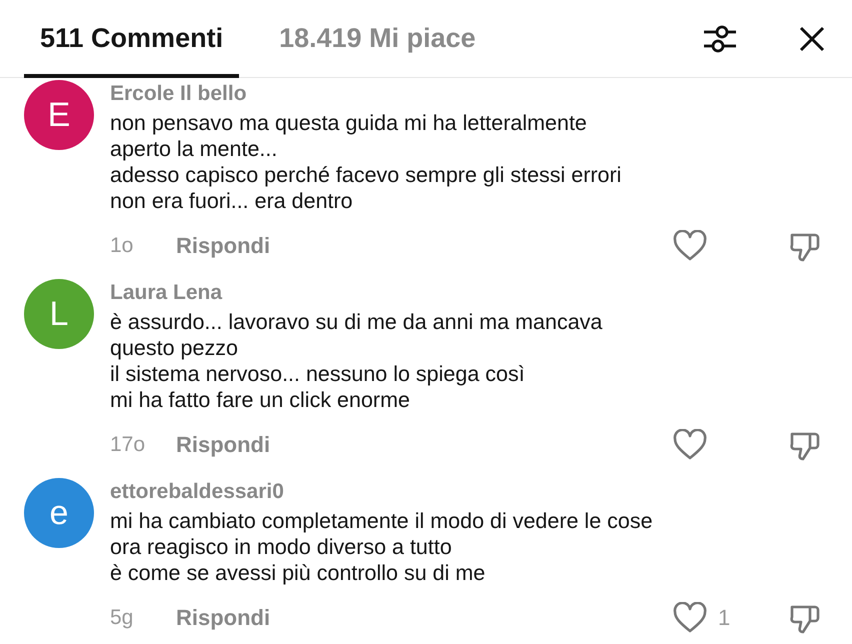  I want to click on comment-time: 1o, so click(122, 246).